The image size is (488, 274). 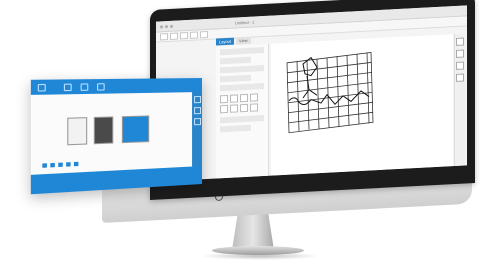 What do you see at coordinates (174, 36) in the screenshot?
I see `open-icon` at bounding box center [174, 36].